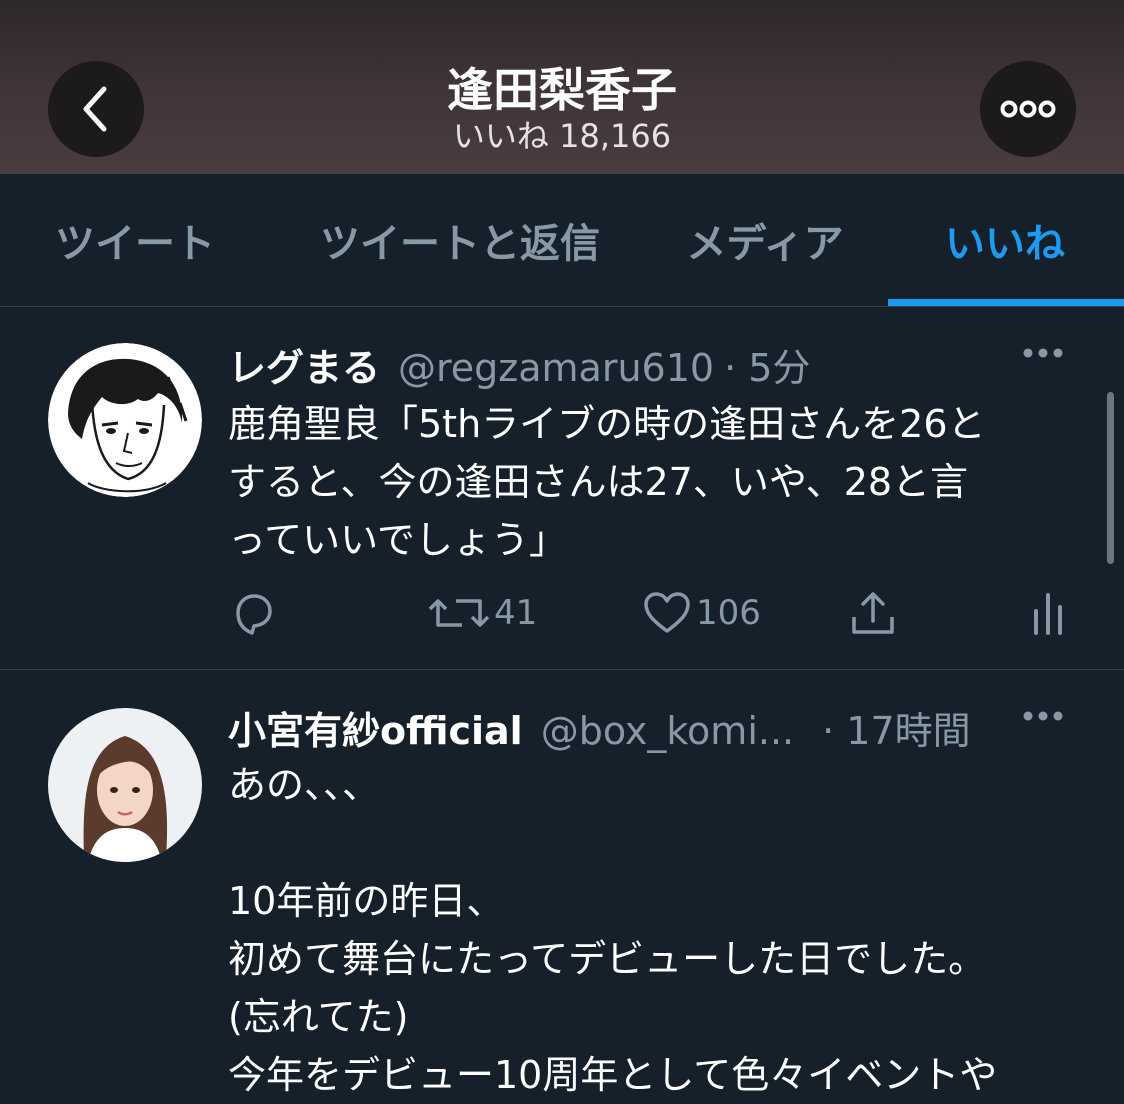  Describe the element at coordinates (459, 613) in the screenshot. I see `retweet-icon` at that location.